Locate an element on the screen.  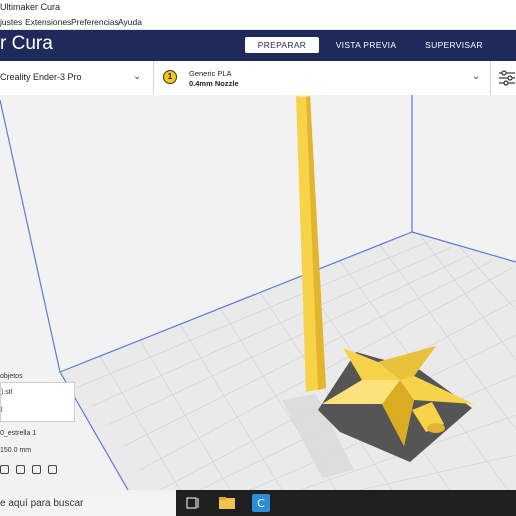
app-header: r Cura PREPARAR VISTA PREVIA SUPERVISAR is located at coordinates (258, 45).